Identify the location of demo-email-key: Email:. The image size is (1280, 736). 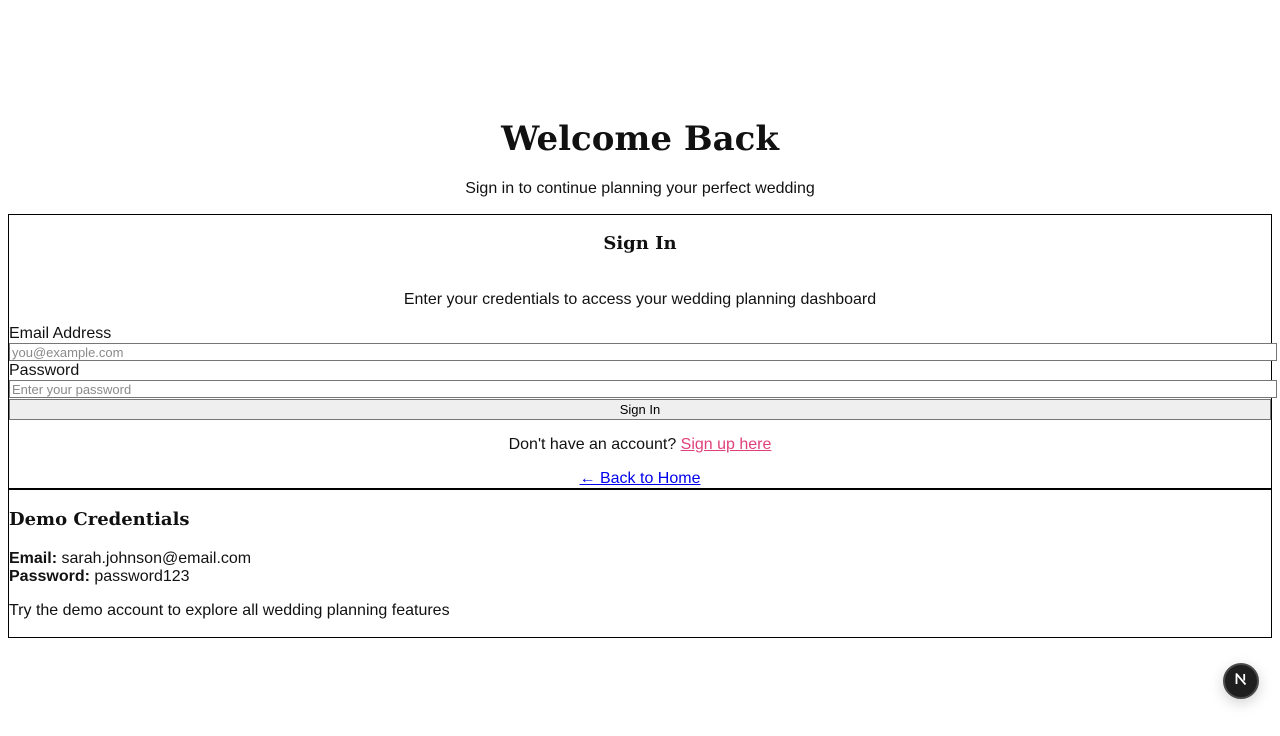
(33, 558).